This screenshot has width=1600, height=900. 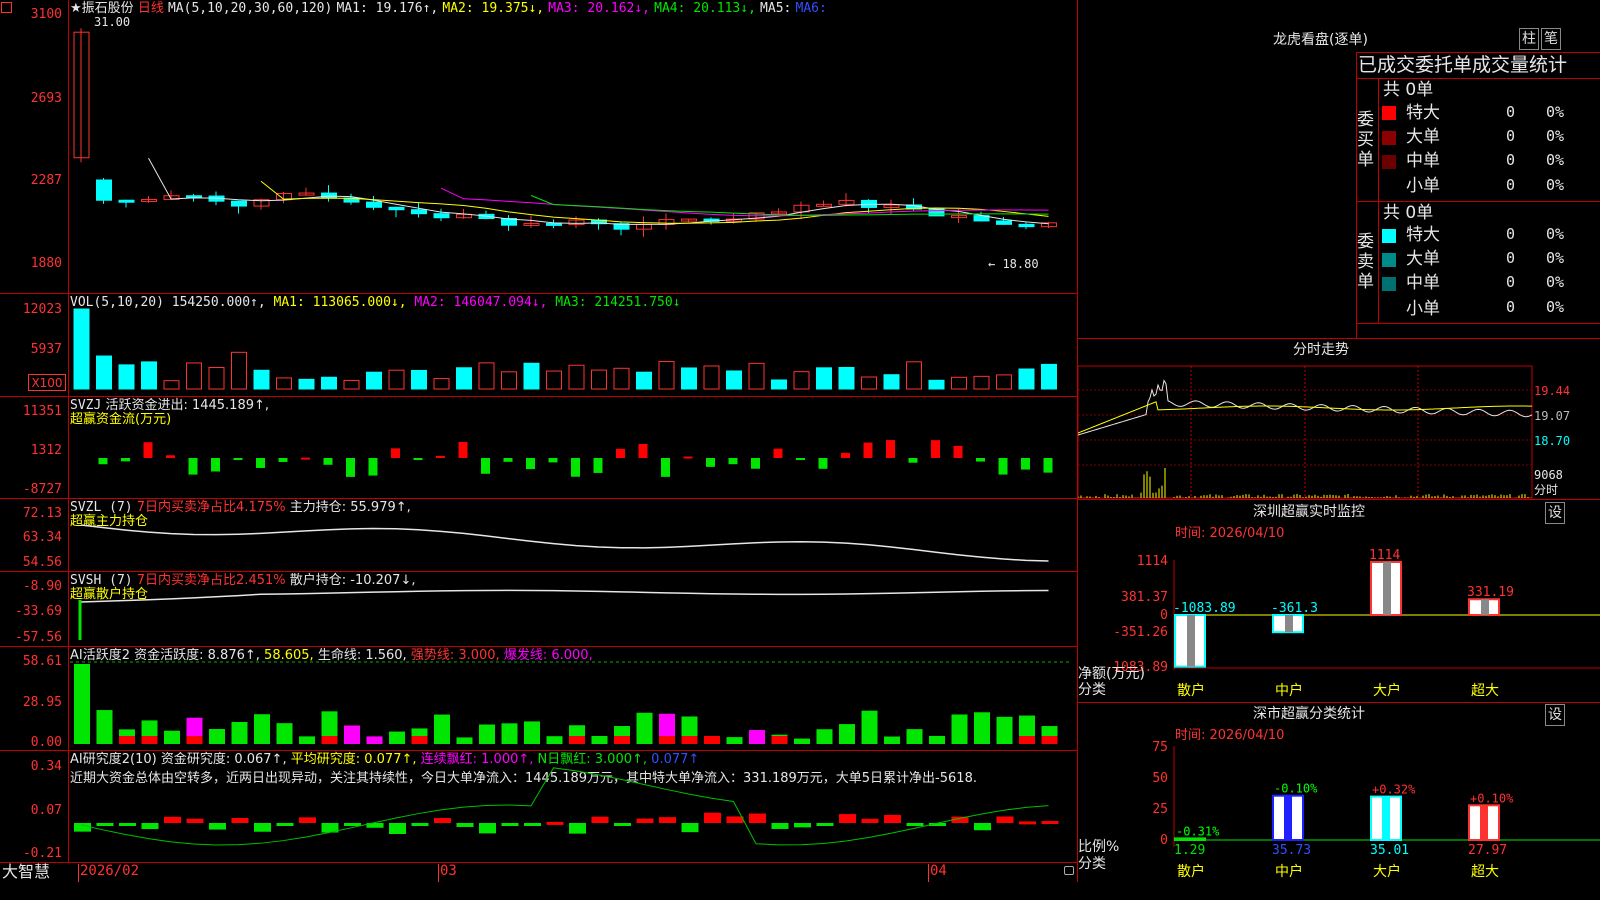 What do you see at coordinates (1289, 624) in the screenshot?
I see `monitor-bar-shade` at bounding box center [1289, 624].